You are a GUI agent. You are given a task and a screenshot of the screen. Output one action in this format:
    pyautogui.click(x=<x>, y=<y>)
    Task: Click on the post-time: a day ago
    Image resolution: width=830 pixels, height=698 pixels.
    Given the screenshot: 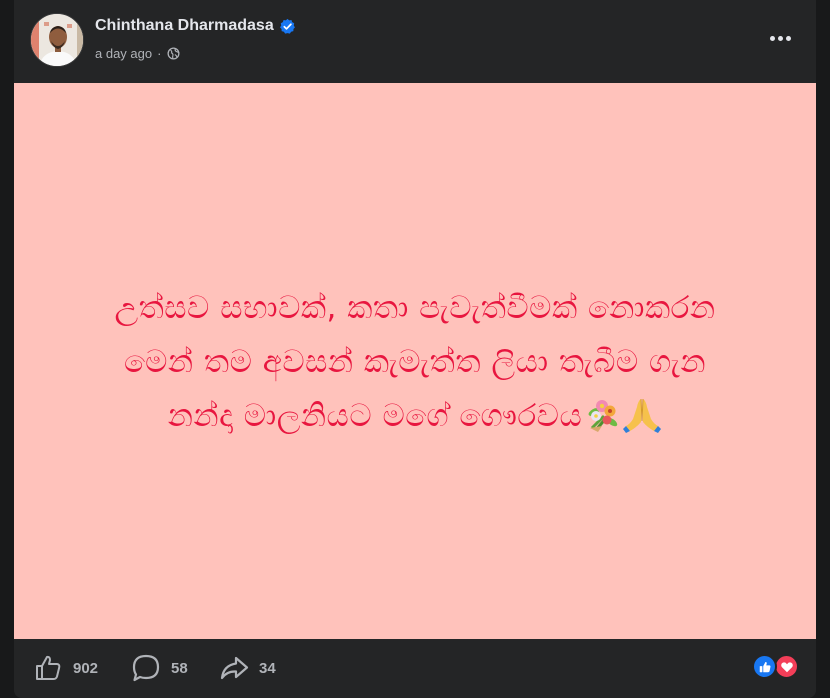 What is the action you would take?
    pyautogui.click(x=123, y=53)
    